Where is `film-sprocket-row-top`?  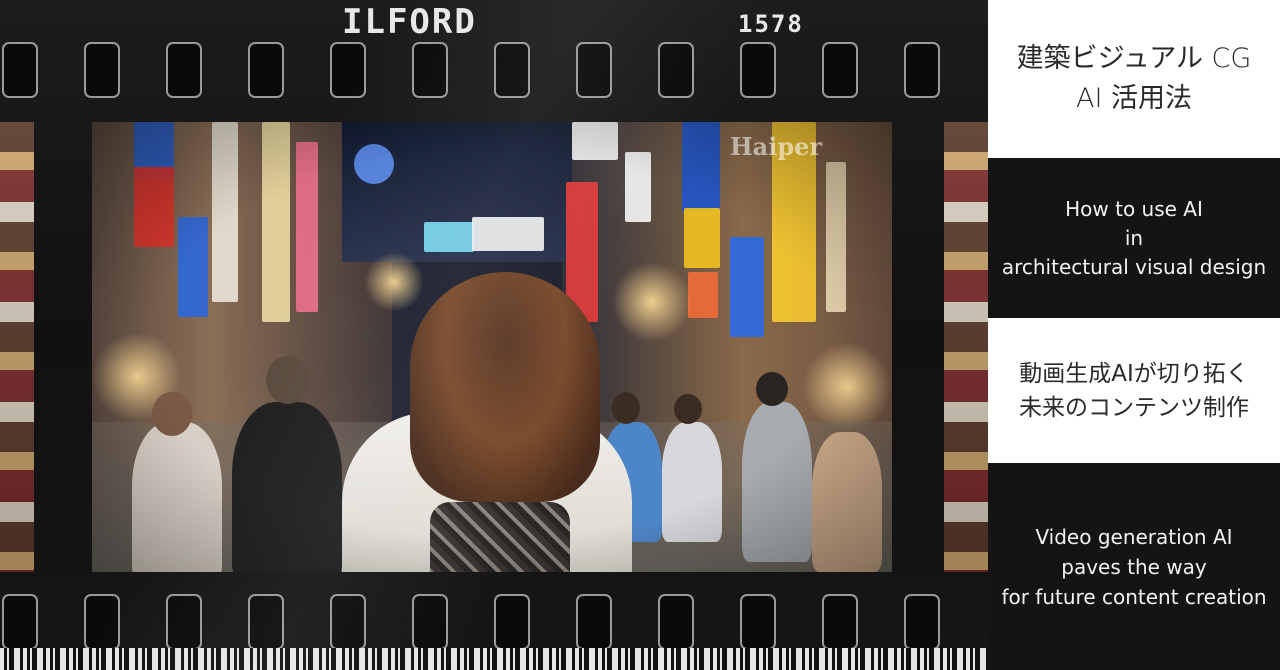
film-sprocket-row-top is located at coordinates (494, 71).